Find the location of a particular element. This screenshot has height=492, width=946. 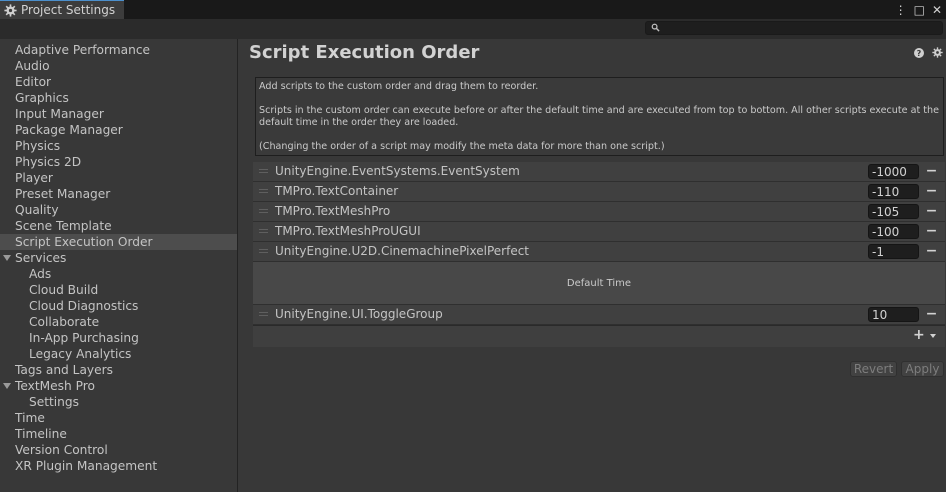

script-row: TMPro.TextMeshPro -105− is located at coordinates (599, 212).